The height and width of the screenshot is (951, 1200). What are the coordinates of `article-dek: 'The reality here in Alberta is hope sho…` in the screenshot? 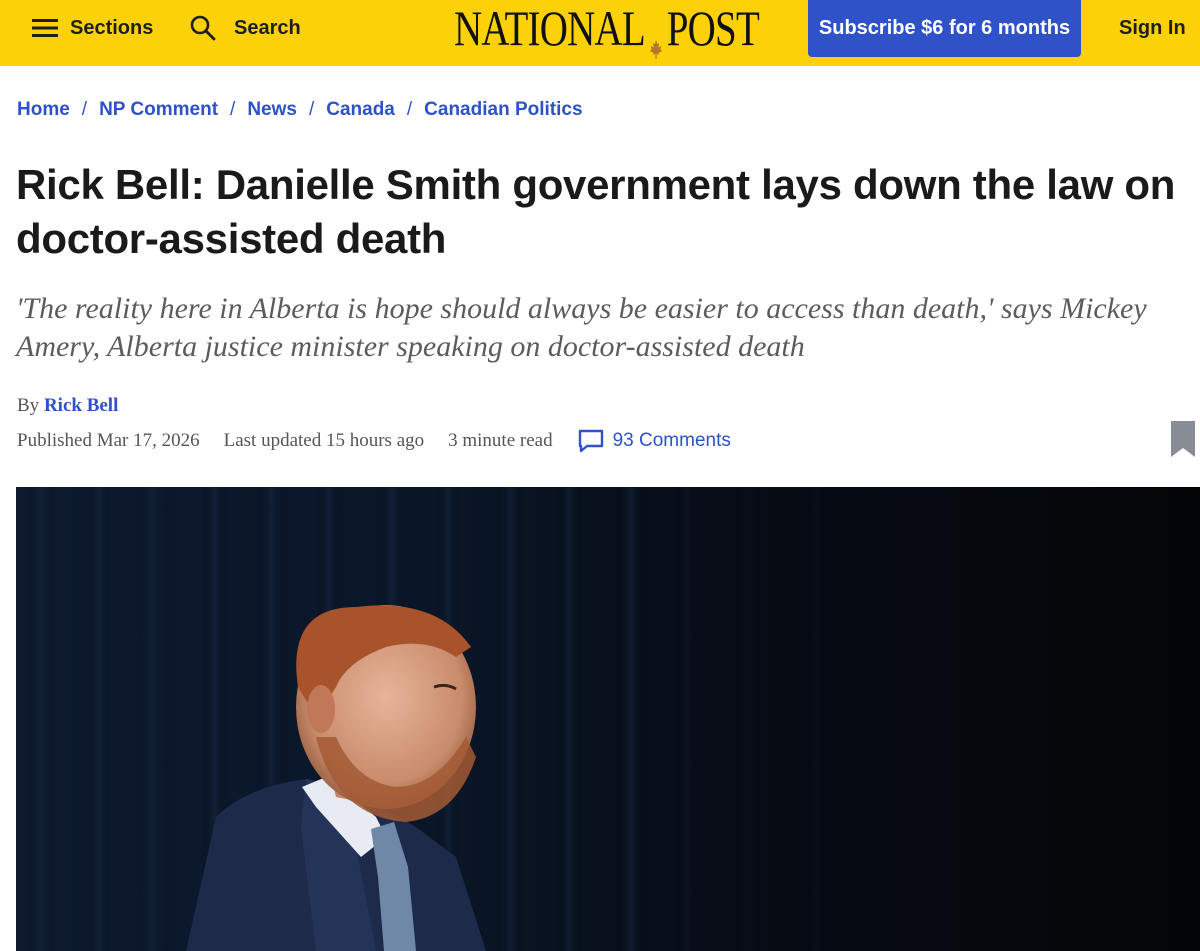 It's located at (581, 327).